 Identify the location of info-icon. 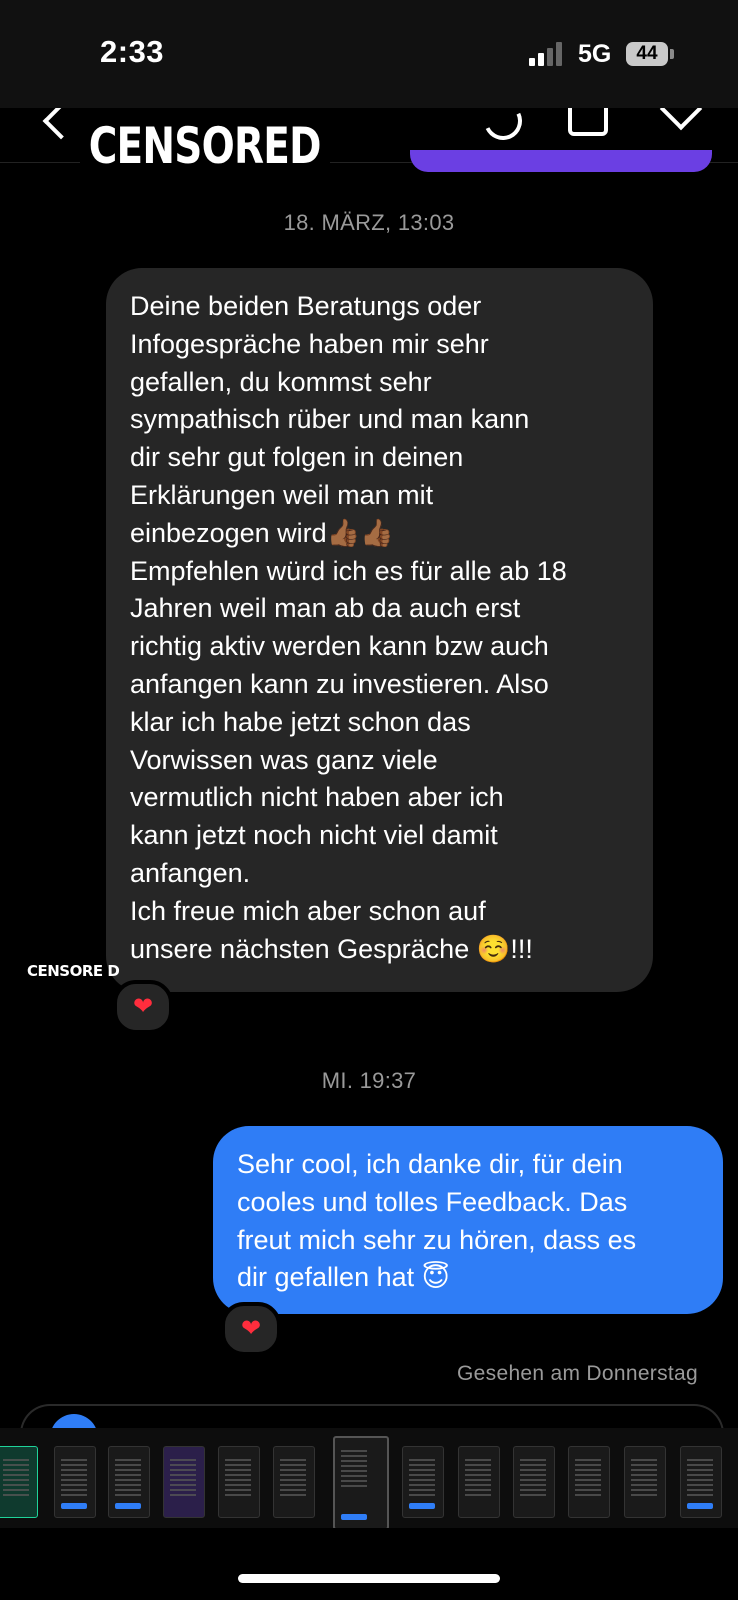
(681, 119).